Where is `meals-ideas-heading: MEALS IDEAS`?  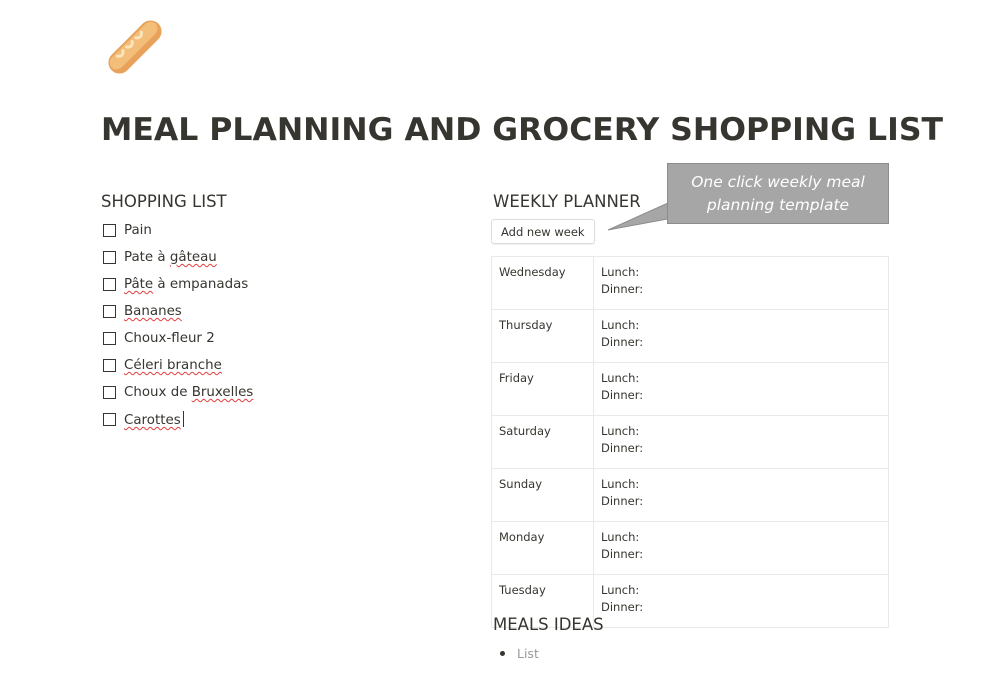 meals-ideas-heading: MEALS IDEAS is located at coordinates (548, 624).